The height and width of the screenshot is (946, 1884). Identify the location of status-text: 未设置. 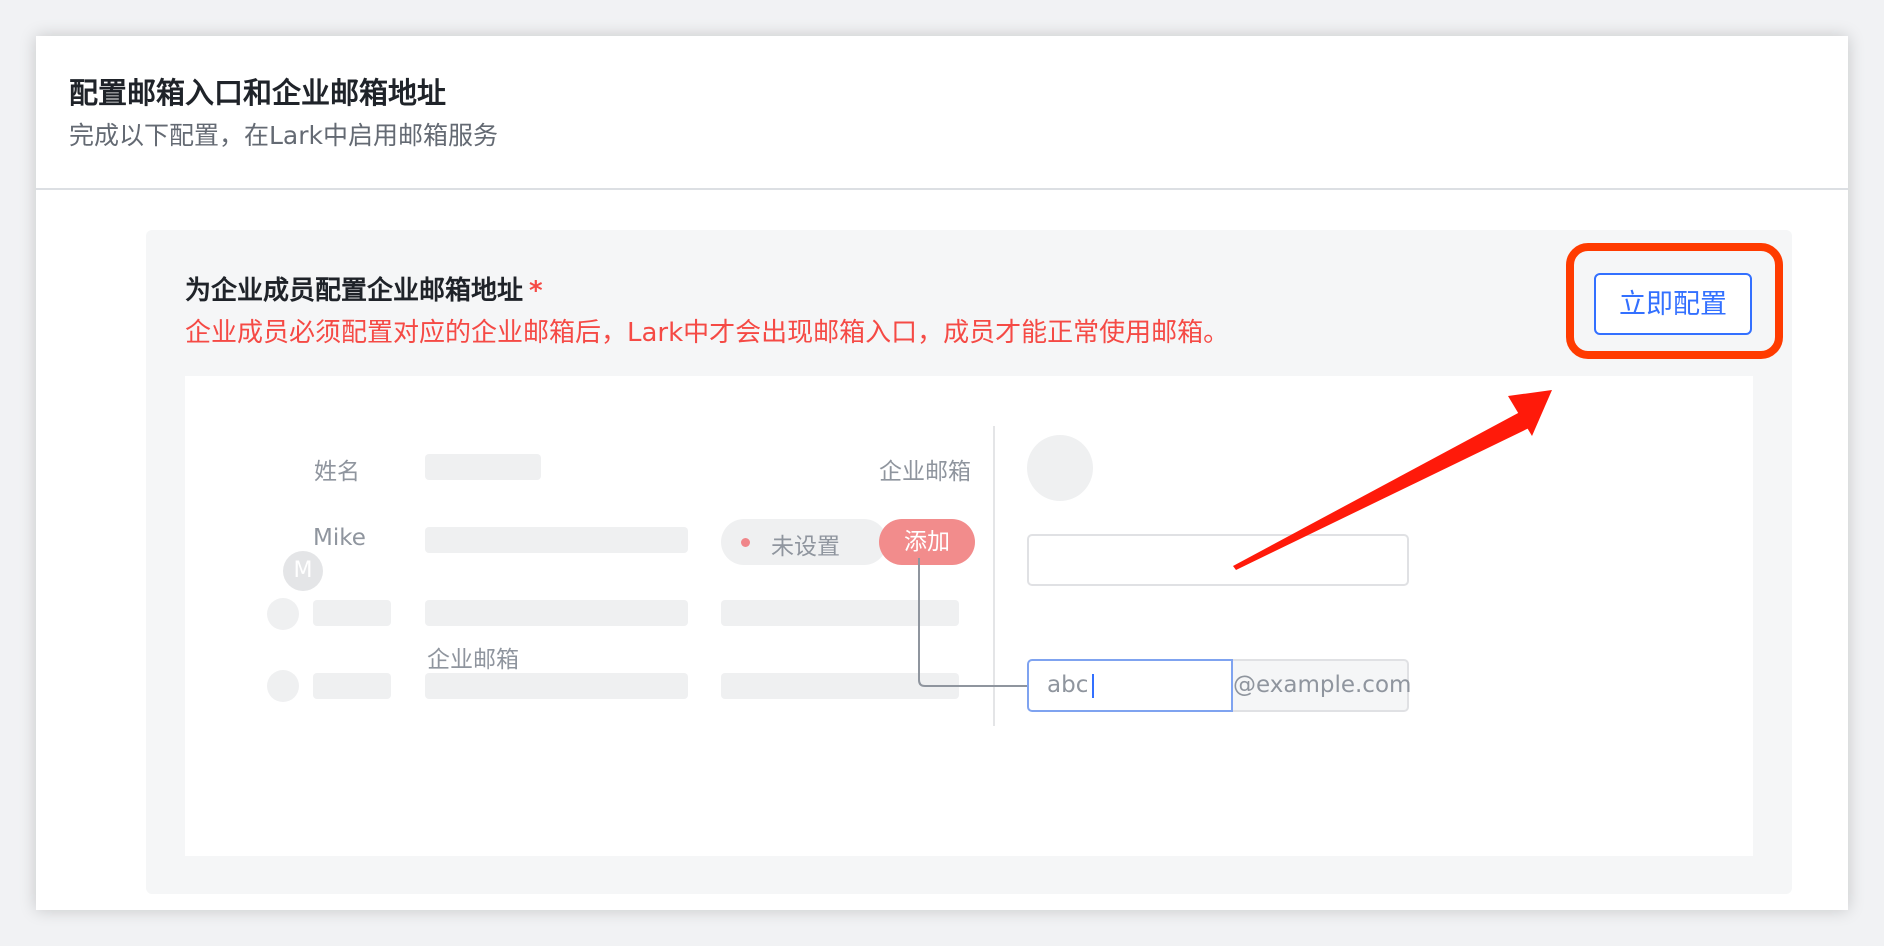
(805, 547).